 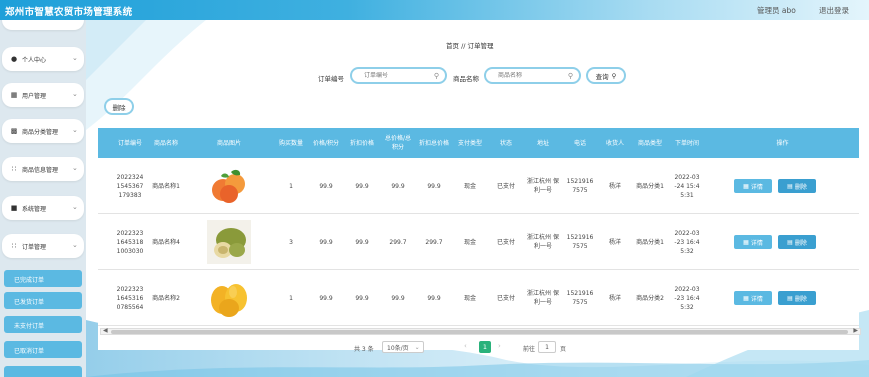 What do you see at coordinates (485, 347) in the screenshot?
I see `page-number-current: 1` at bounding box center [485, 347].